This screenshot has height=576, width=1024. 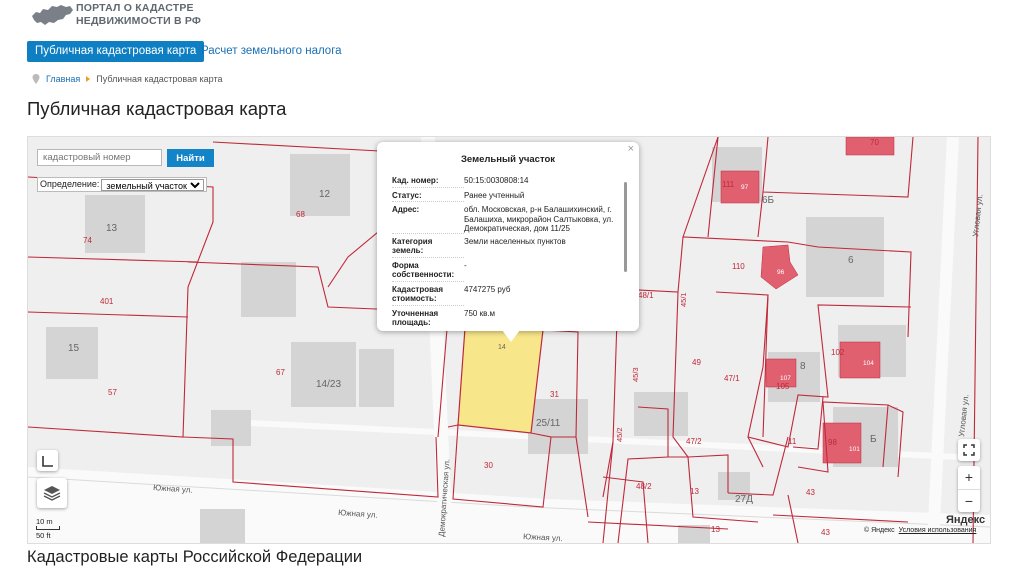 I want to click on popup-row-key: Адрес:, so click(x=428, y=219).